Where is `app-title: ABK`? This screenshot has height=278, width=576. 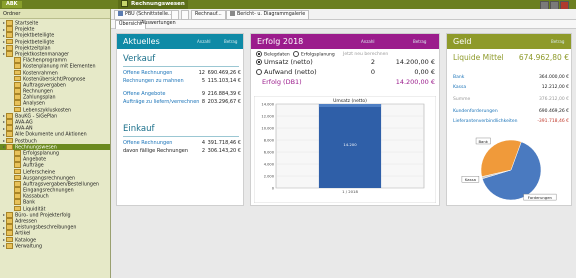
app-title: ABK is located at coordinates (12, 4).